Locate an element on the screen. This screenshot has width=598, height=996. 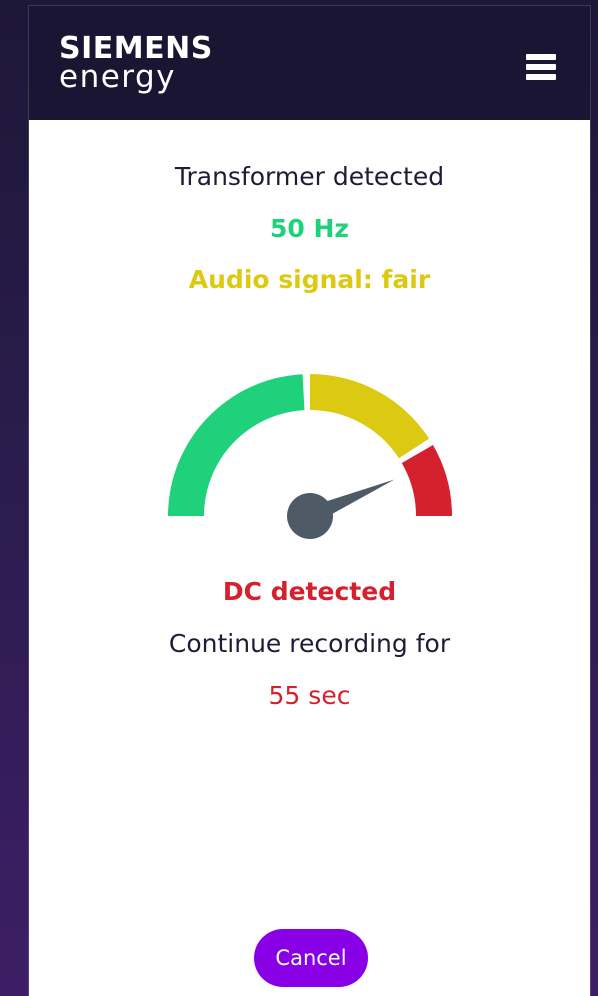
gauge-needle is located at coordinates (350, 502).